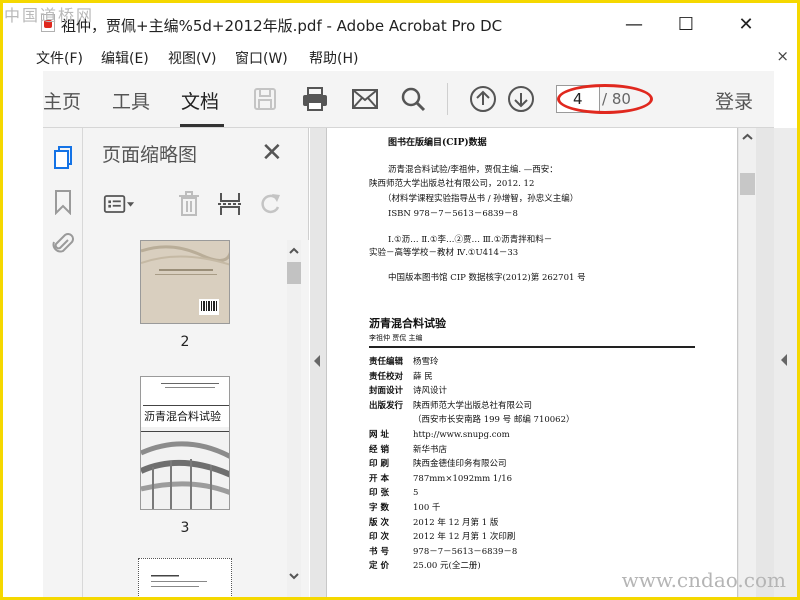 The image size is (800, 600). Describe the element at coordinates (734, 100) in the screenshot. I see `login-button: 登录` at that location.